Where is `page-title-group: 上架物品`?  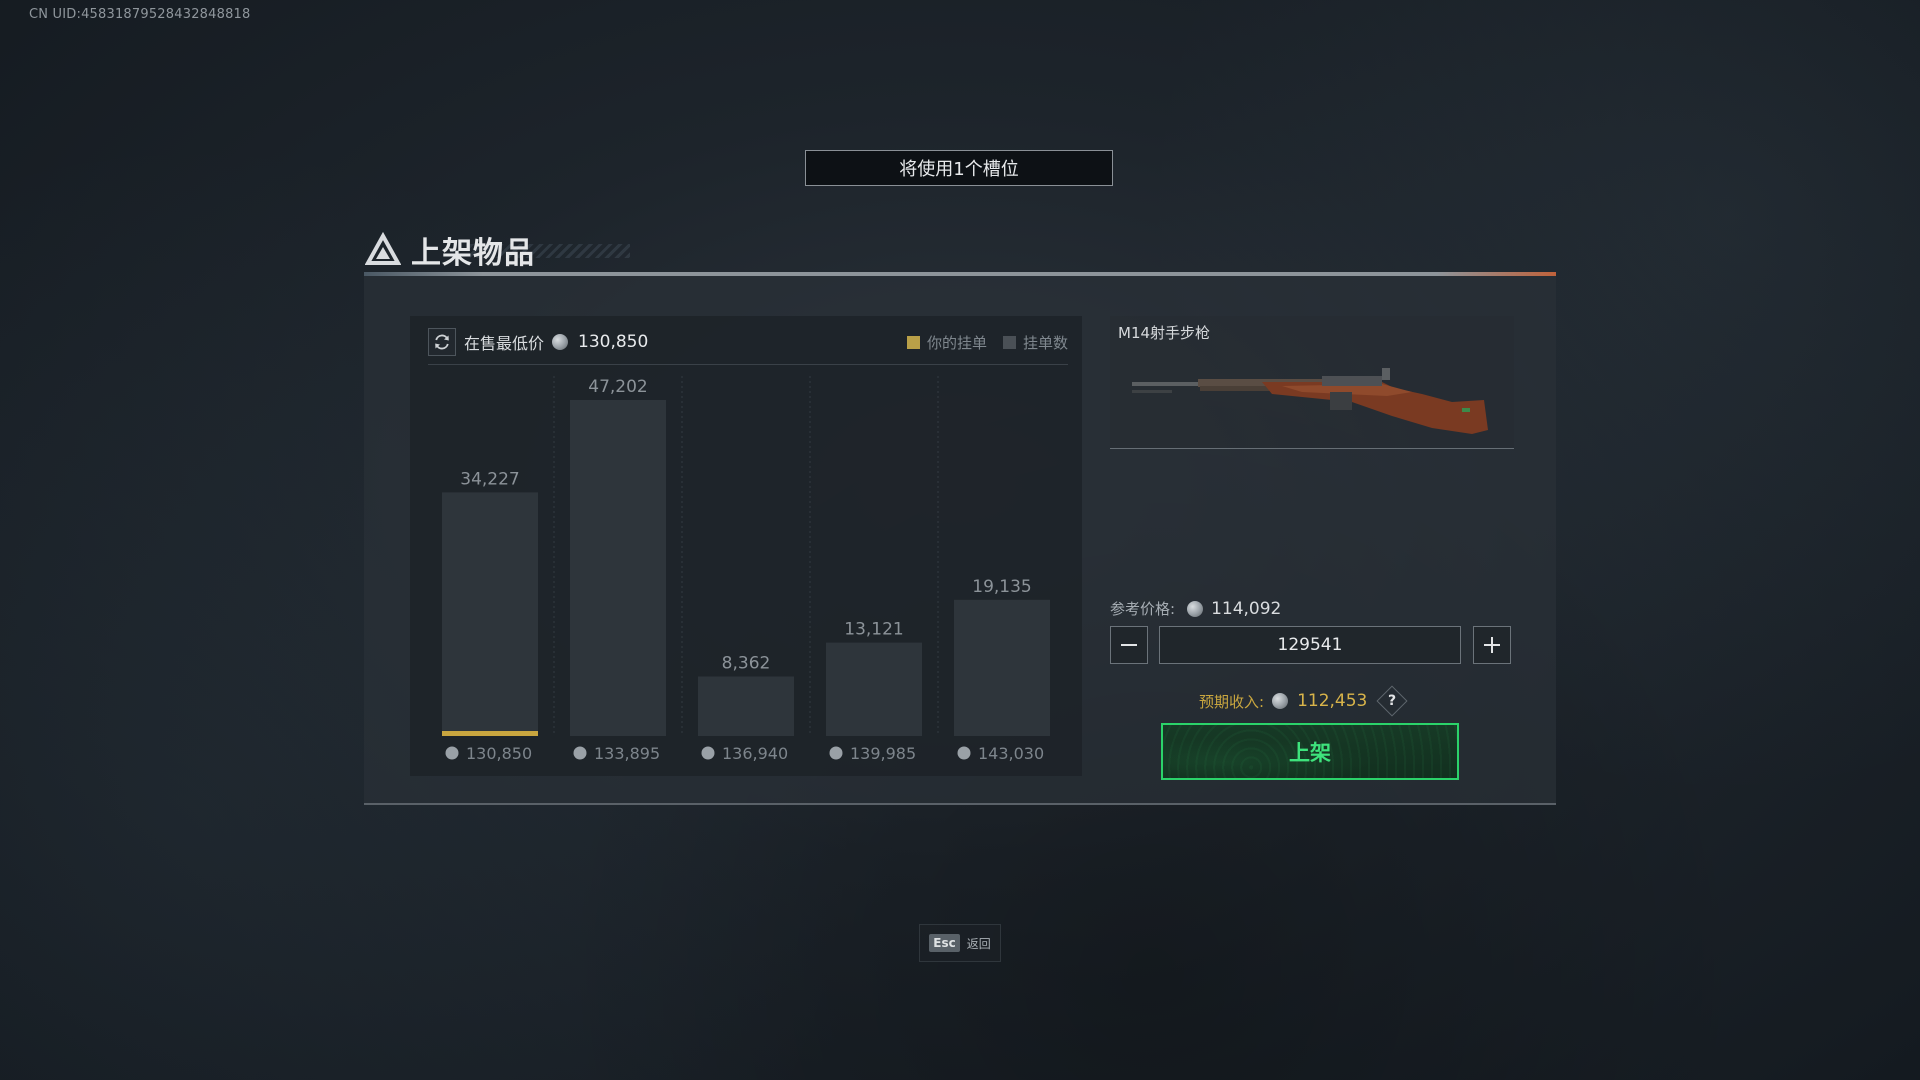
page-title-group: 上架物品 is located at coordinates (450, 250).